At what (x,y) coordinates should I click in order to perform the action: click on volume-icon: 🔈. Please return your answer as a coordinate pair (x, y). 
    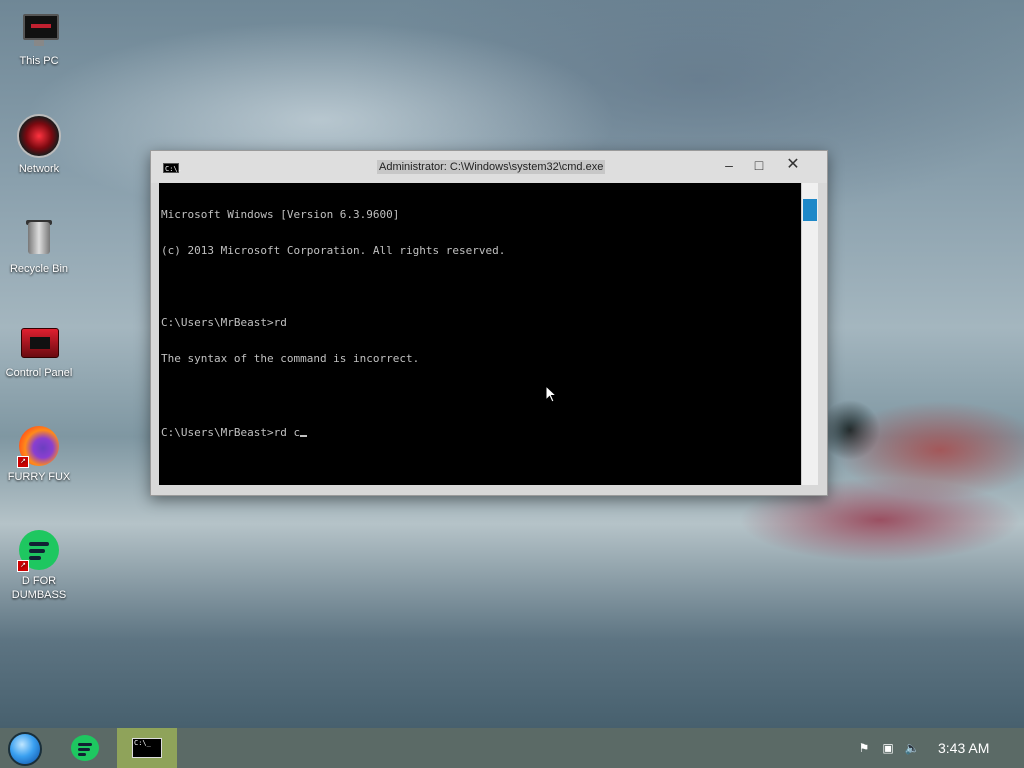
    Looking at the image, I should click on (912, 748).